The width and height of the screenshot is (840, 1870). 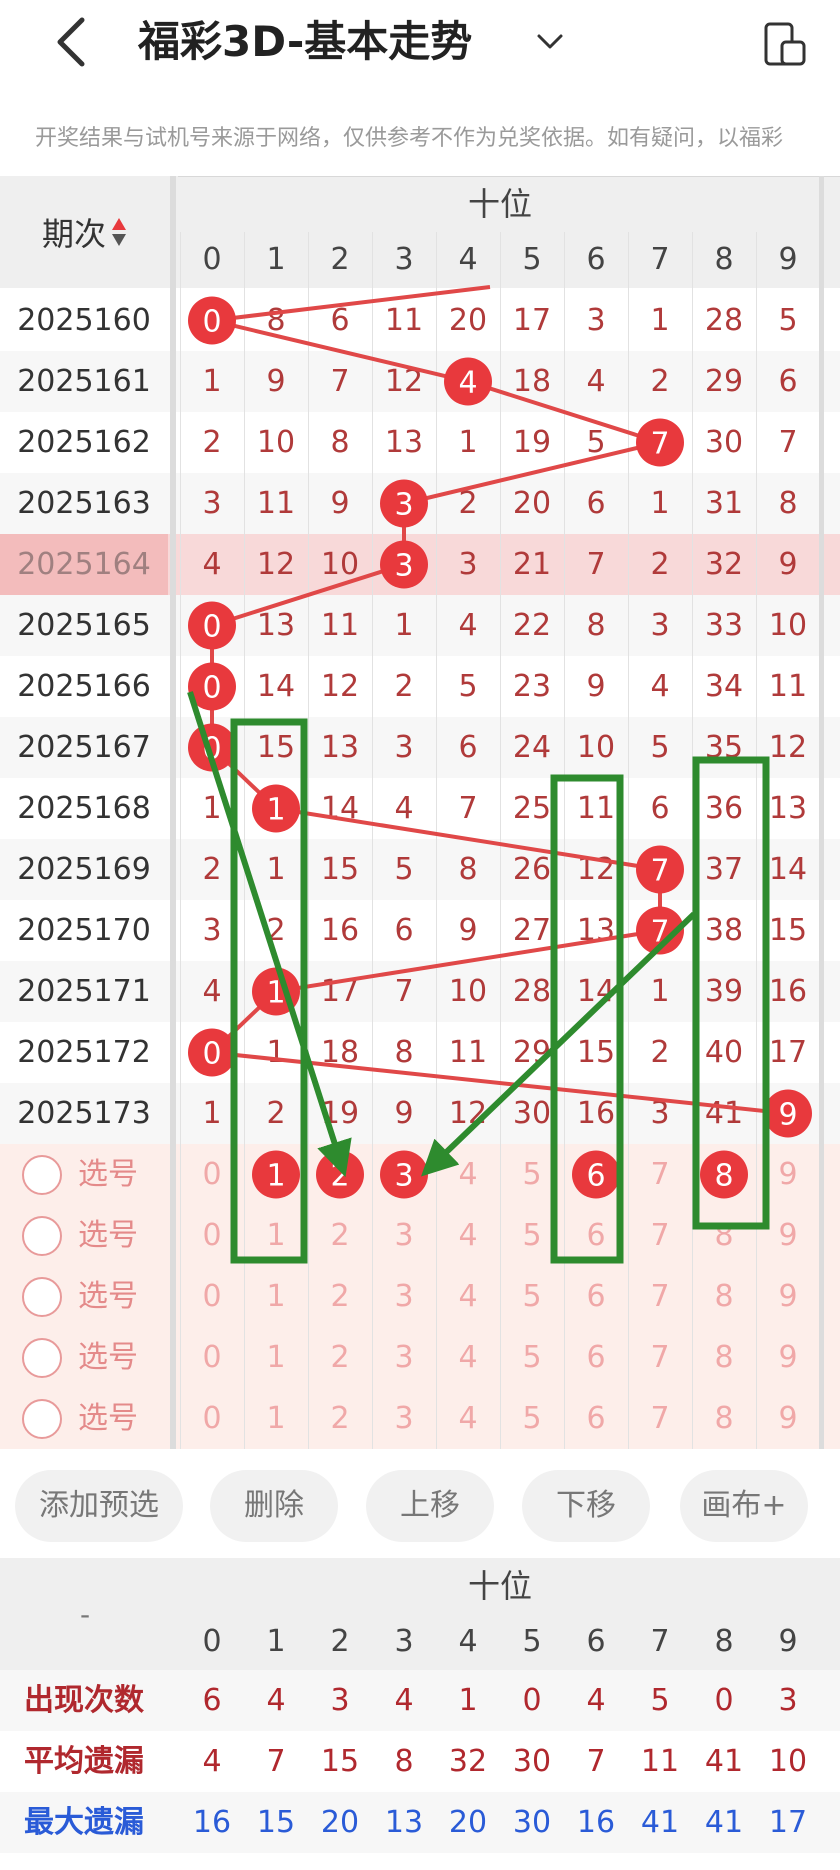 What do you see at coordinates (788, 1822) in the screenshot?
I see `stats-cell: 17` at bounding box center [788, 1822].